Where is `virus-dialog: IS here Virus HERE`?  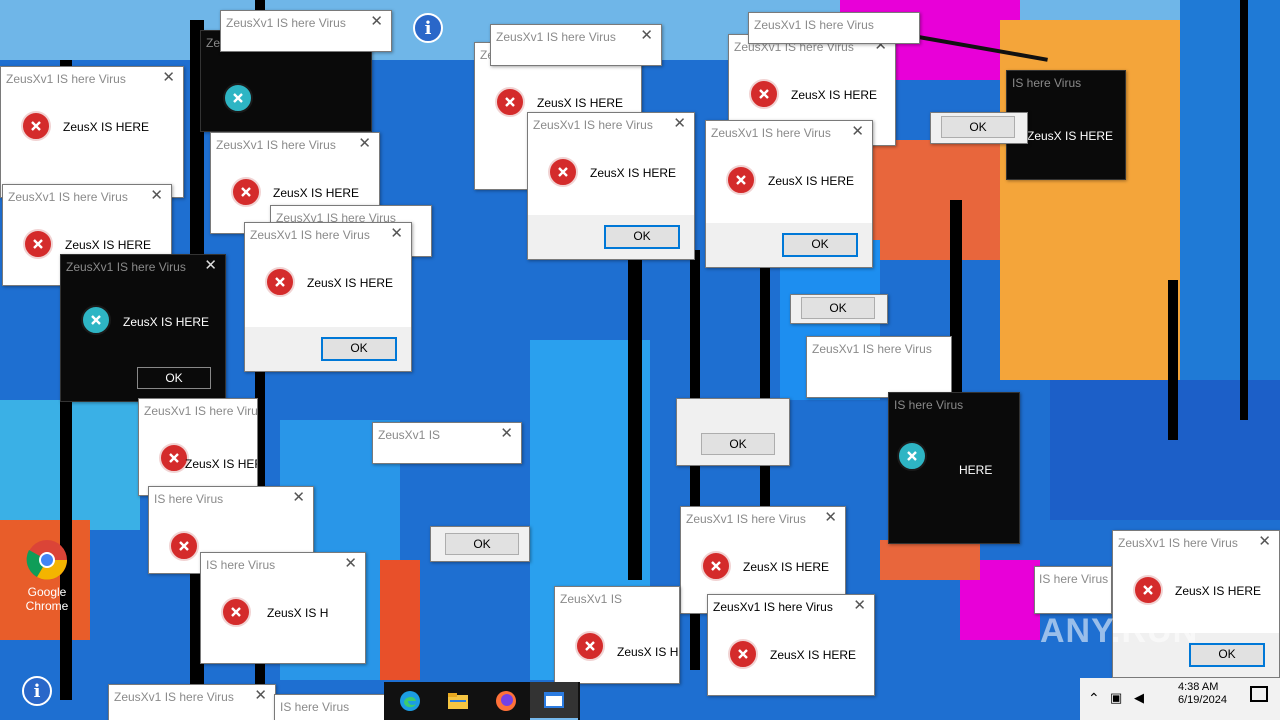
virus-dialog: IS here Virus HERE is located at coordinates (954, 468).